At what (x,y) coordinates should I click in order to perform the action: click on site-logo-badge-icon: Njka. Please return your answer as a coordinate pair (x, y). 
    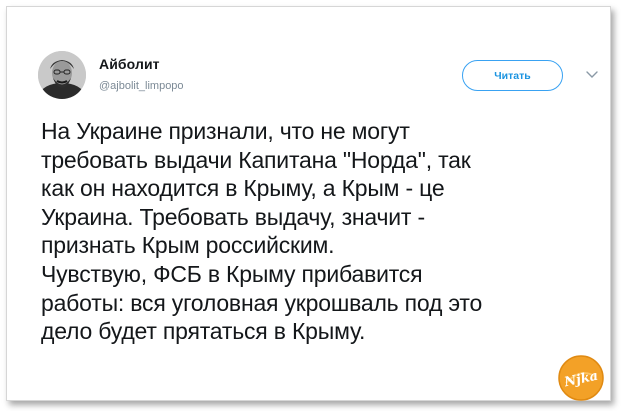
    Looking at the image, I should click on (581, 378).